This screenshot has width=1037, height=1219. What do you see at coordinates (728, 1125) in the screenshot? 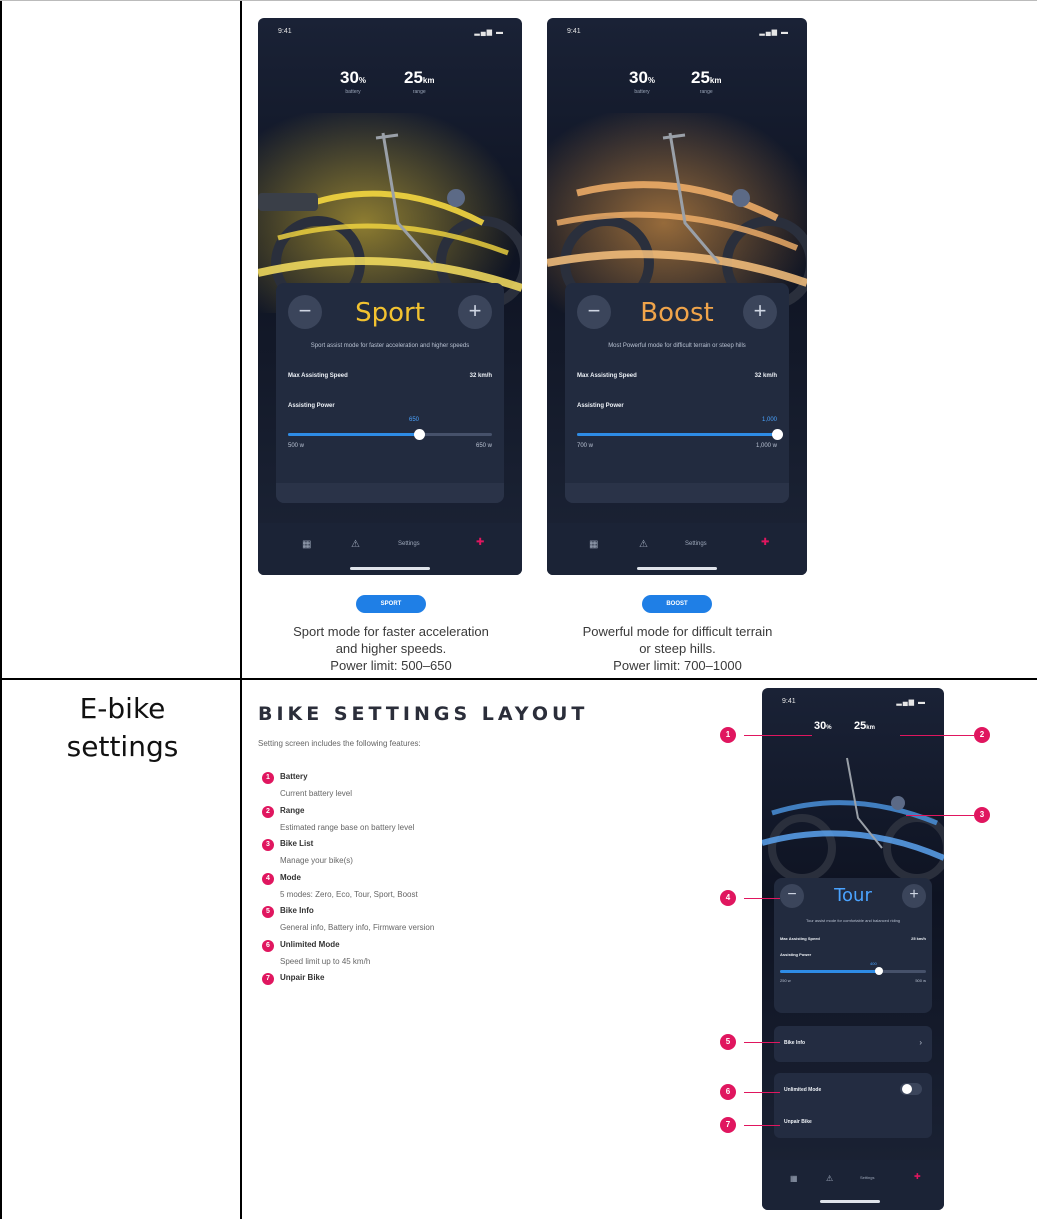
I see `callout-badge: 7` at bounding box center [728, 1125].